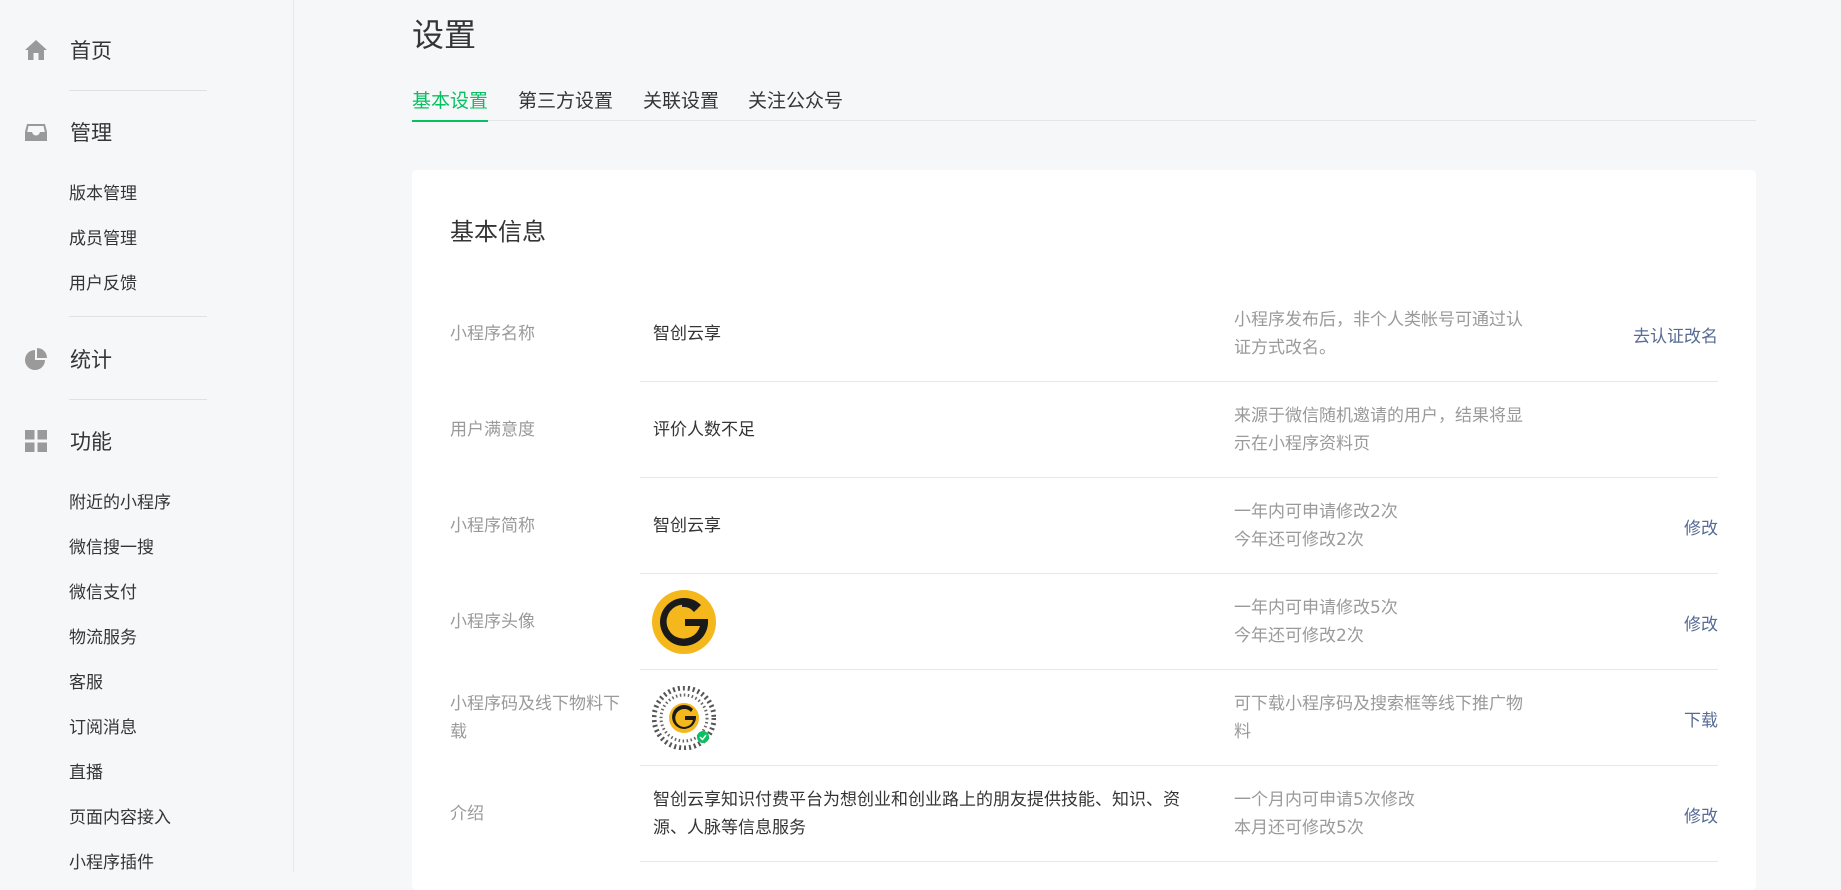 The width and height of the screenshot is (1841, 890). I want to click on row-short-name: 小程序简称 智创云享 一年内可申请修改2次 今年还可修改2次 修改, so click(1084, 526).